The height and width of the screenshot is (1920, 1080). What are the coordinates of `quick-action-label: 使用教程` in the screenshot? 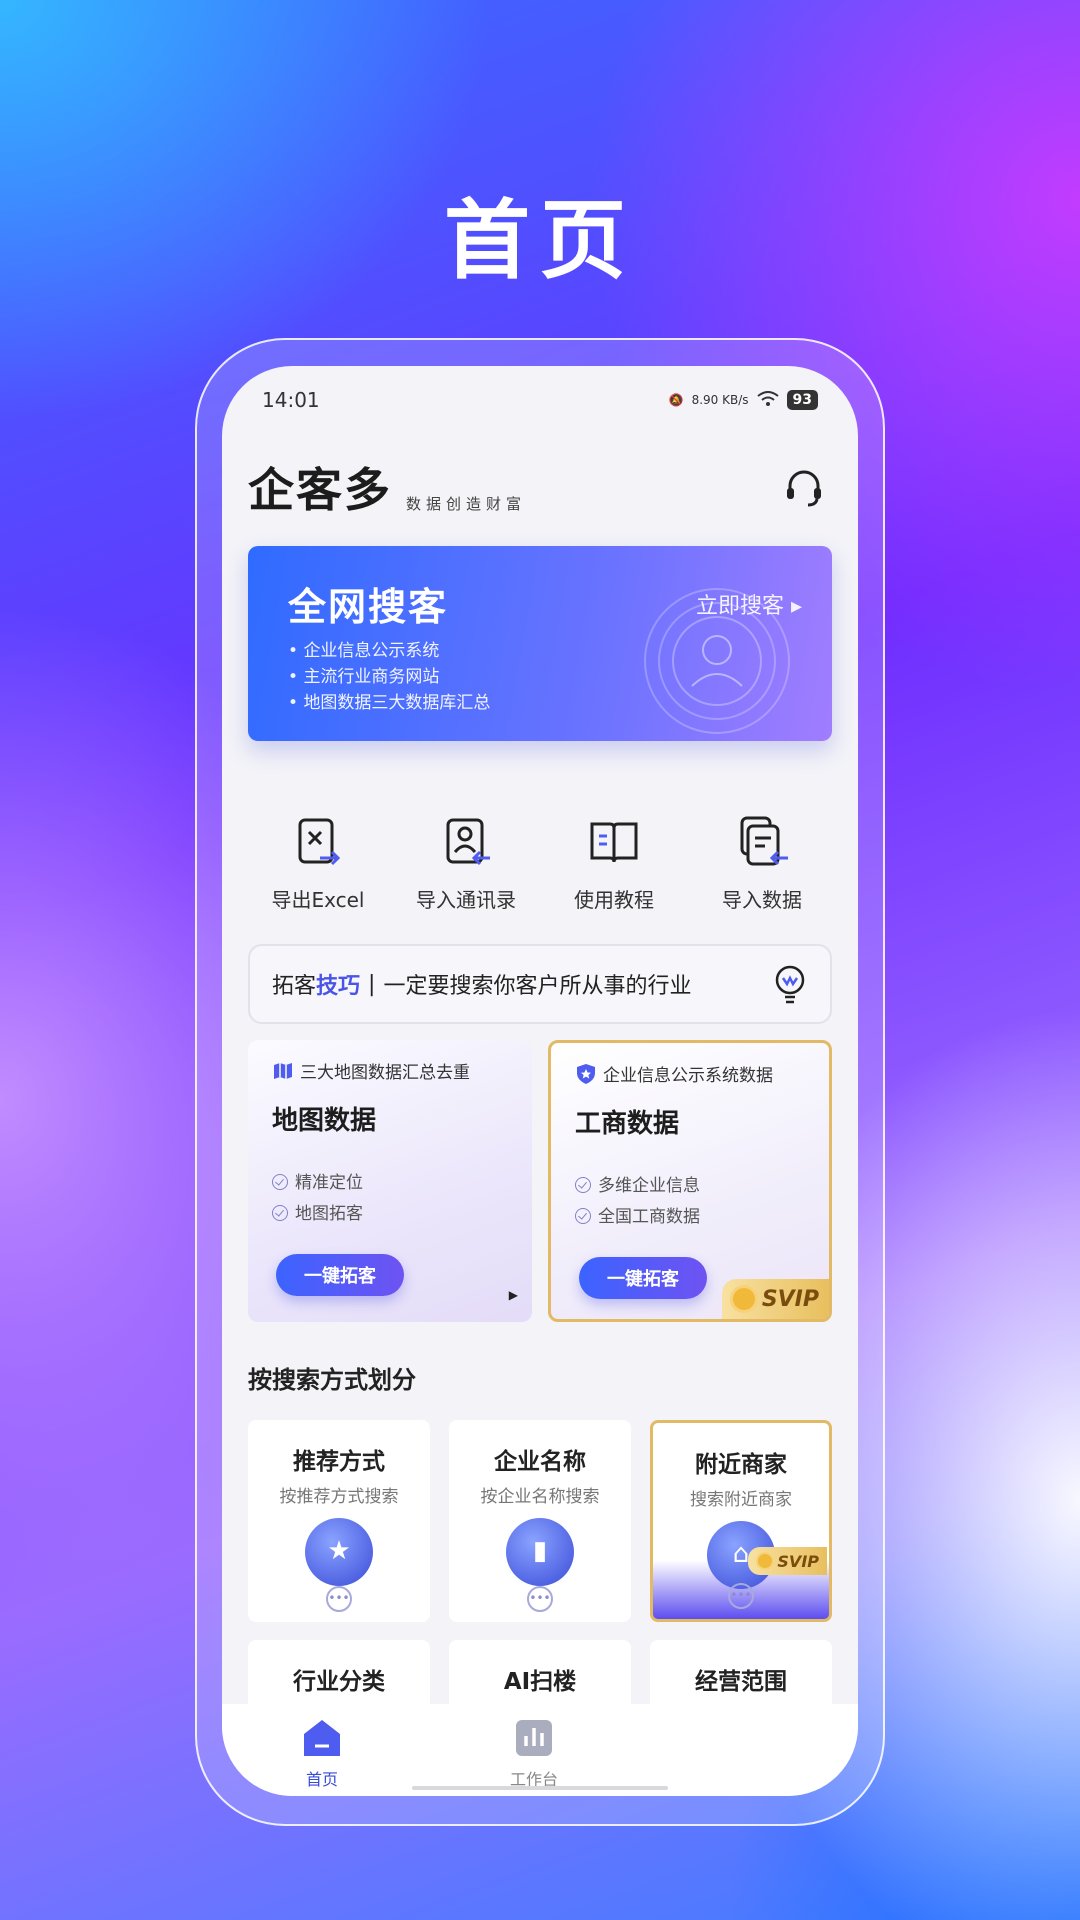 It's located at (614, 900).